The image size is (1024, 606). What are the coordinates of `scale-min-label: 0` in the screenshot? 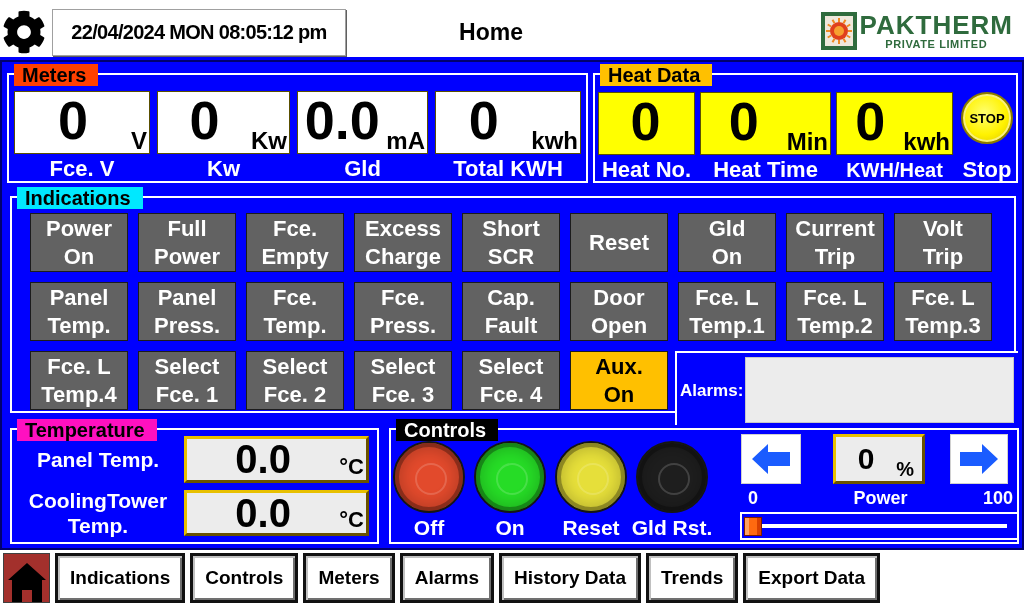 It's located at (753, 498).